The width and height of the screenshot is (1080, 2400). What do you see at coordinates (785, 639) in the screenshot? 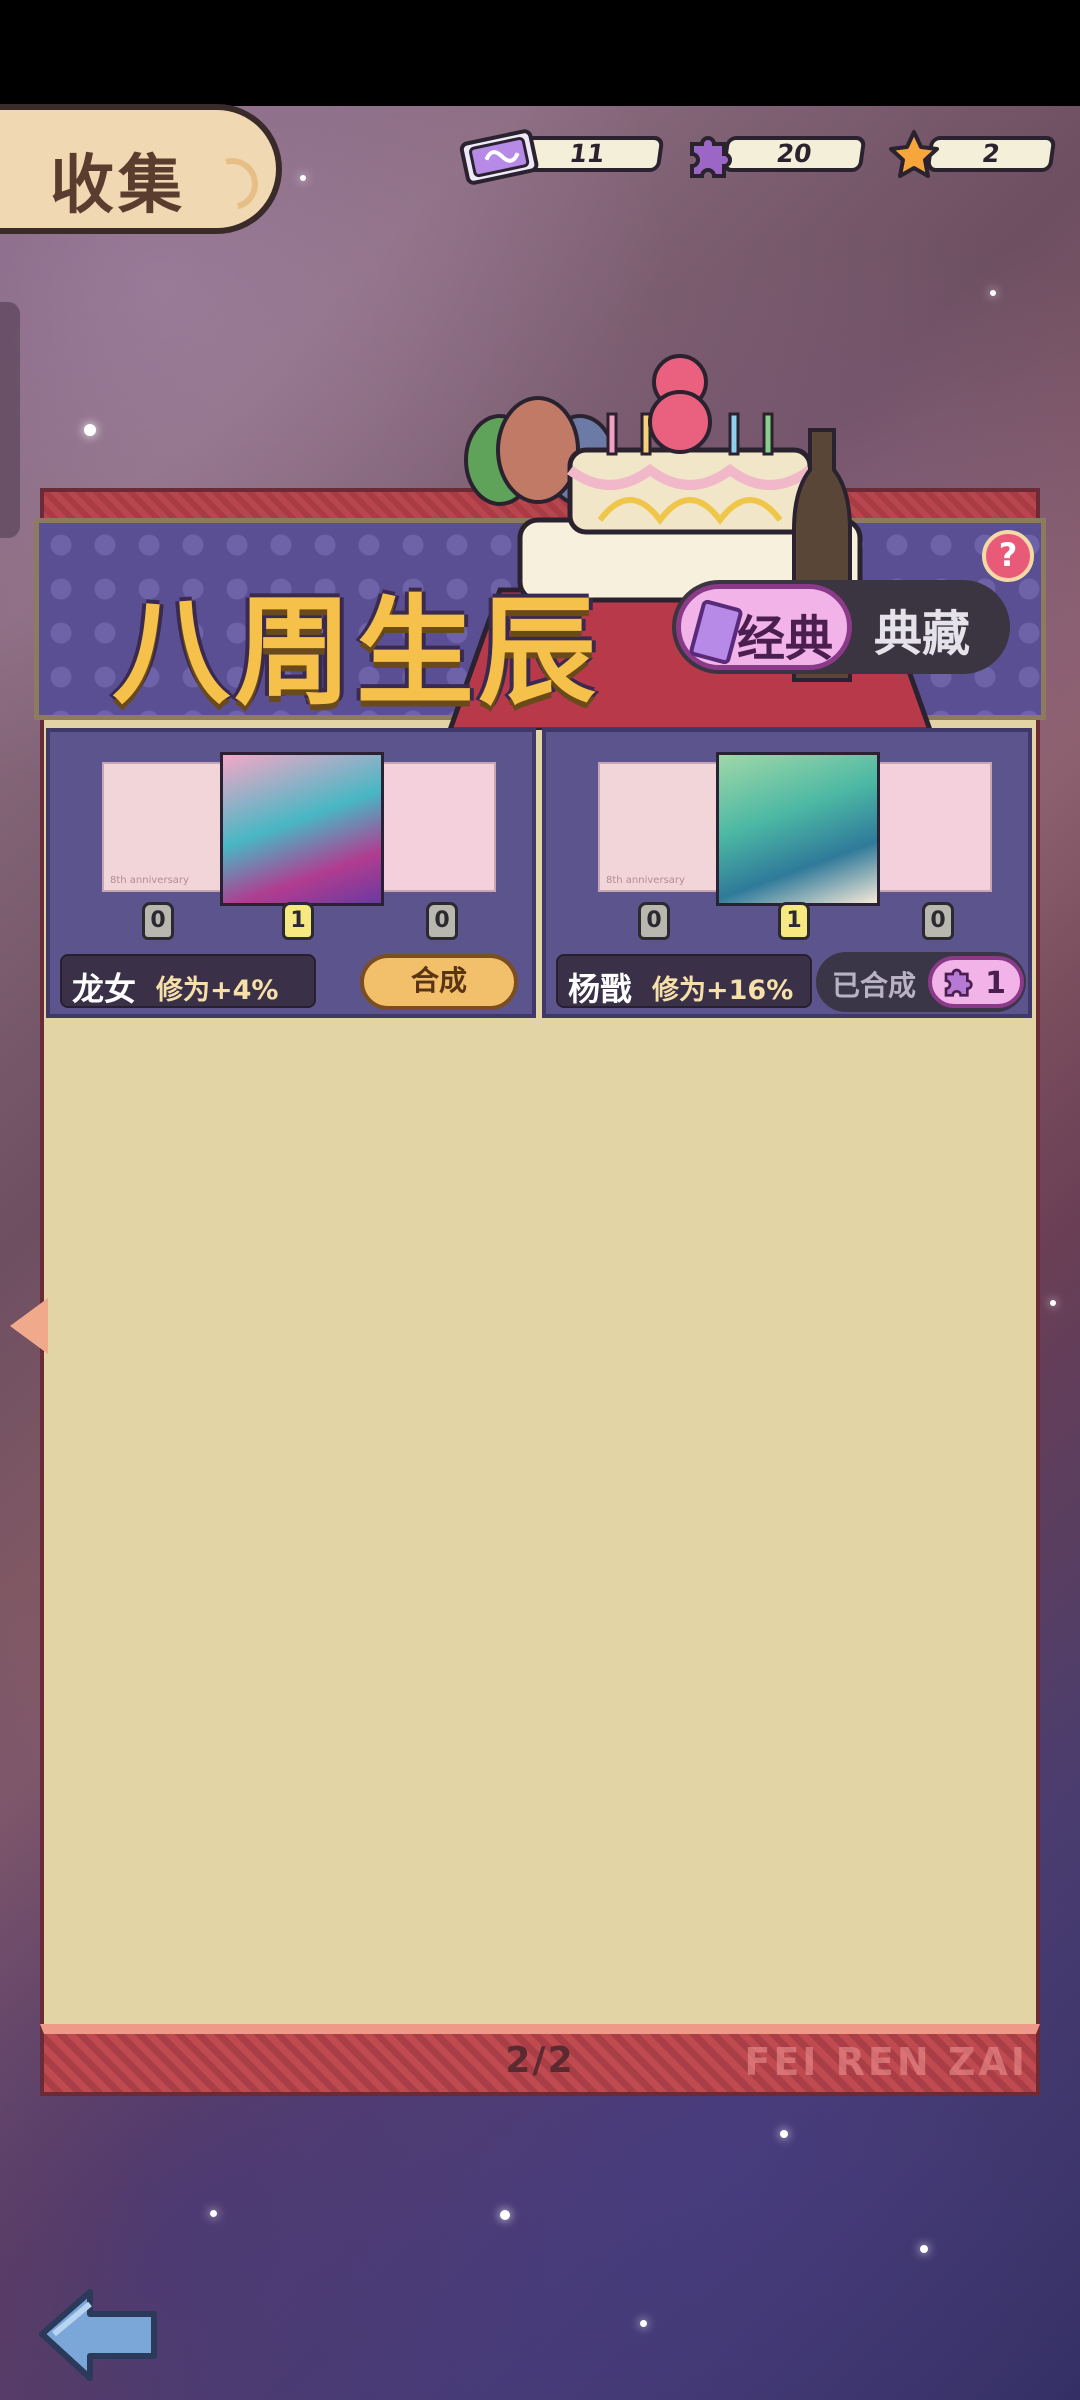
I see `tab-classic-label: 经典` at bounding box center [785, 639].